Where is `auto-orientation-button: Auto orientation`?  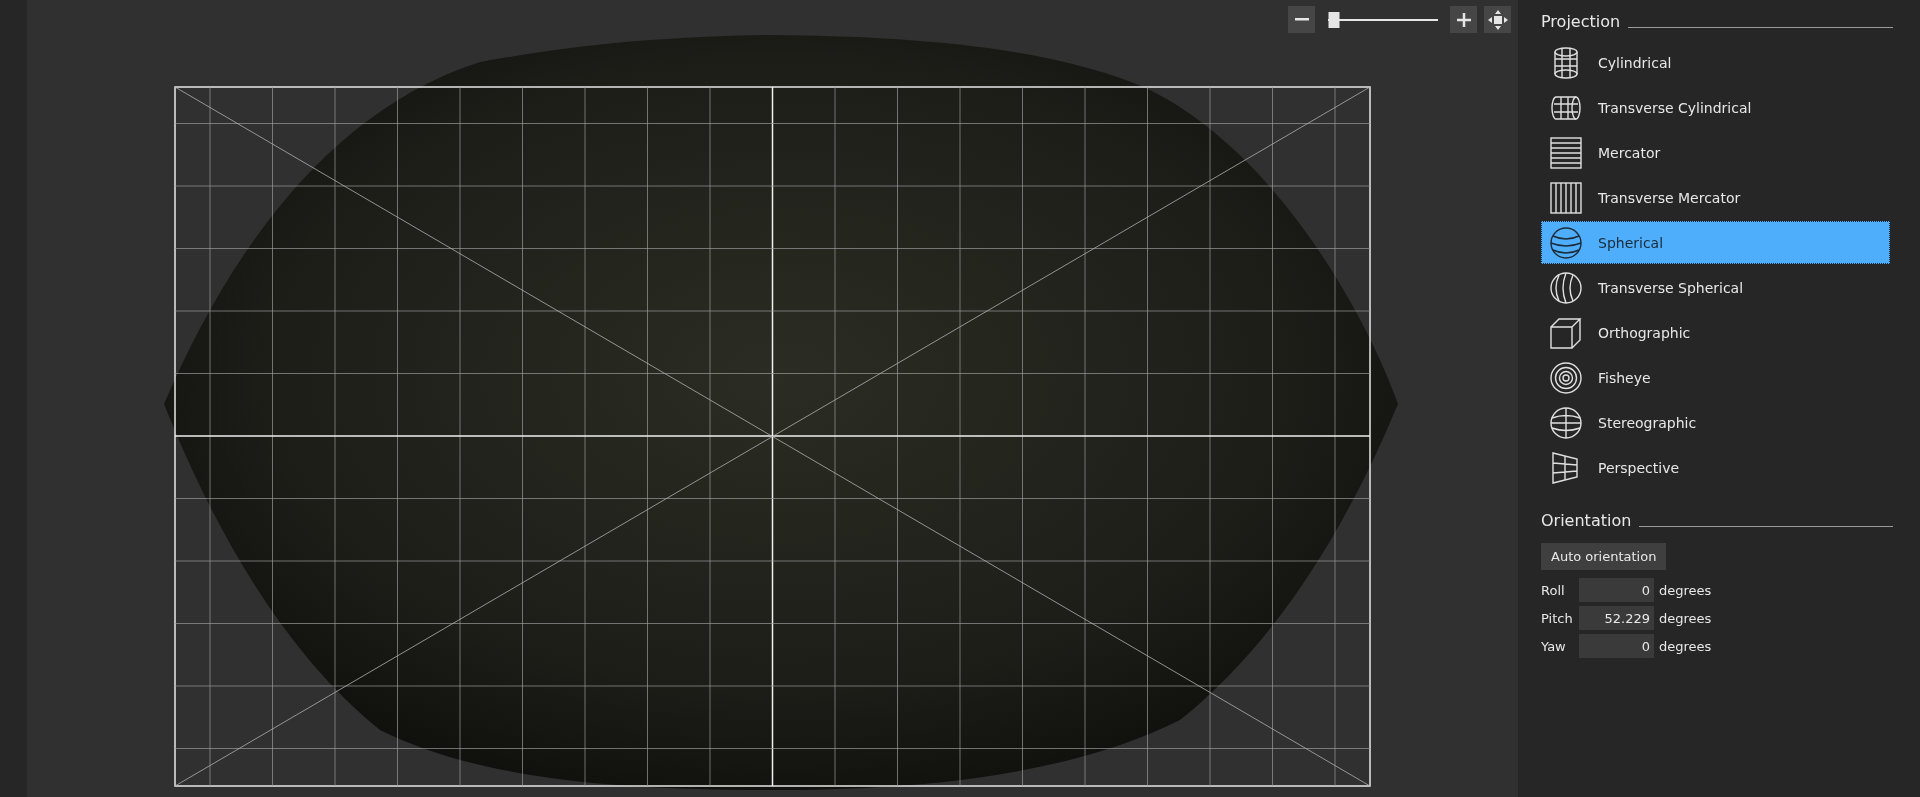 auto-orientation-button: Auto orientation is located at coordinates (1604, 556).